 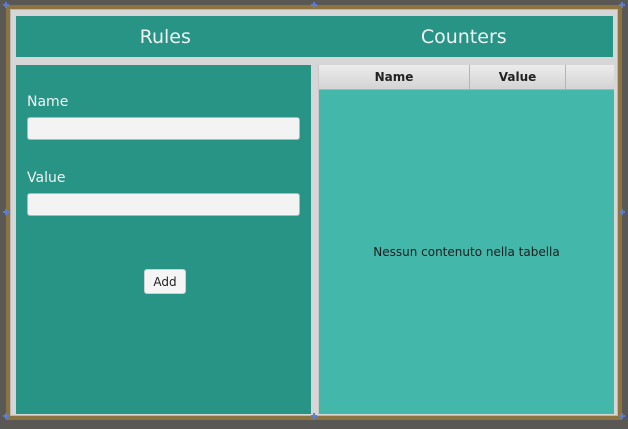 I want to click on name-input, so click(x=163, y=128).